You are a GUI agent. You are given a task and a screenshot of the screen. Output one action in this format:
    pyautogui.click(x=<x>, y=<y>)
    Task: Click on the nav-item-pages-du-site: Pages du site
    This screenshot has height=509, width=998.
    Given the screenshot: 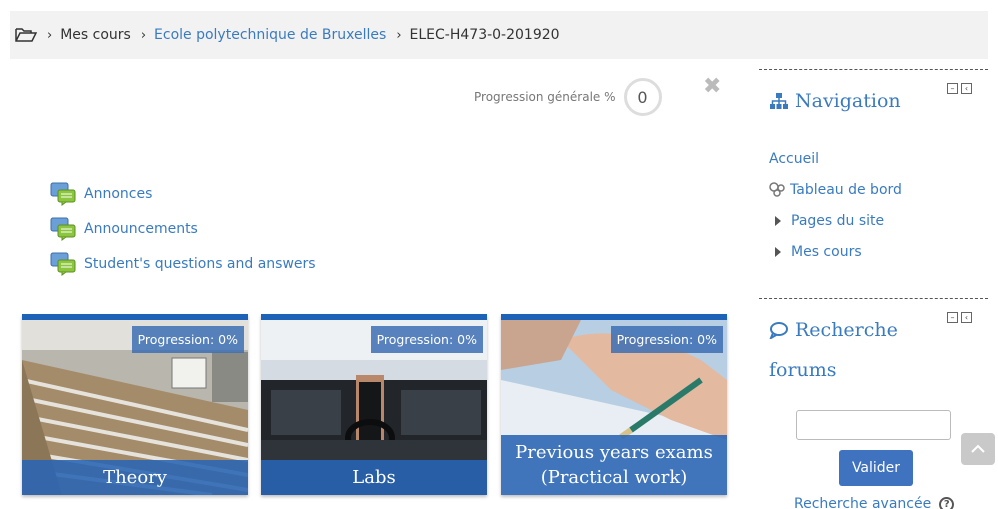 What is the action you would take?
    pyautogui.click(x=835, y=220)
    